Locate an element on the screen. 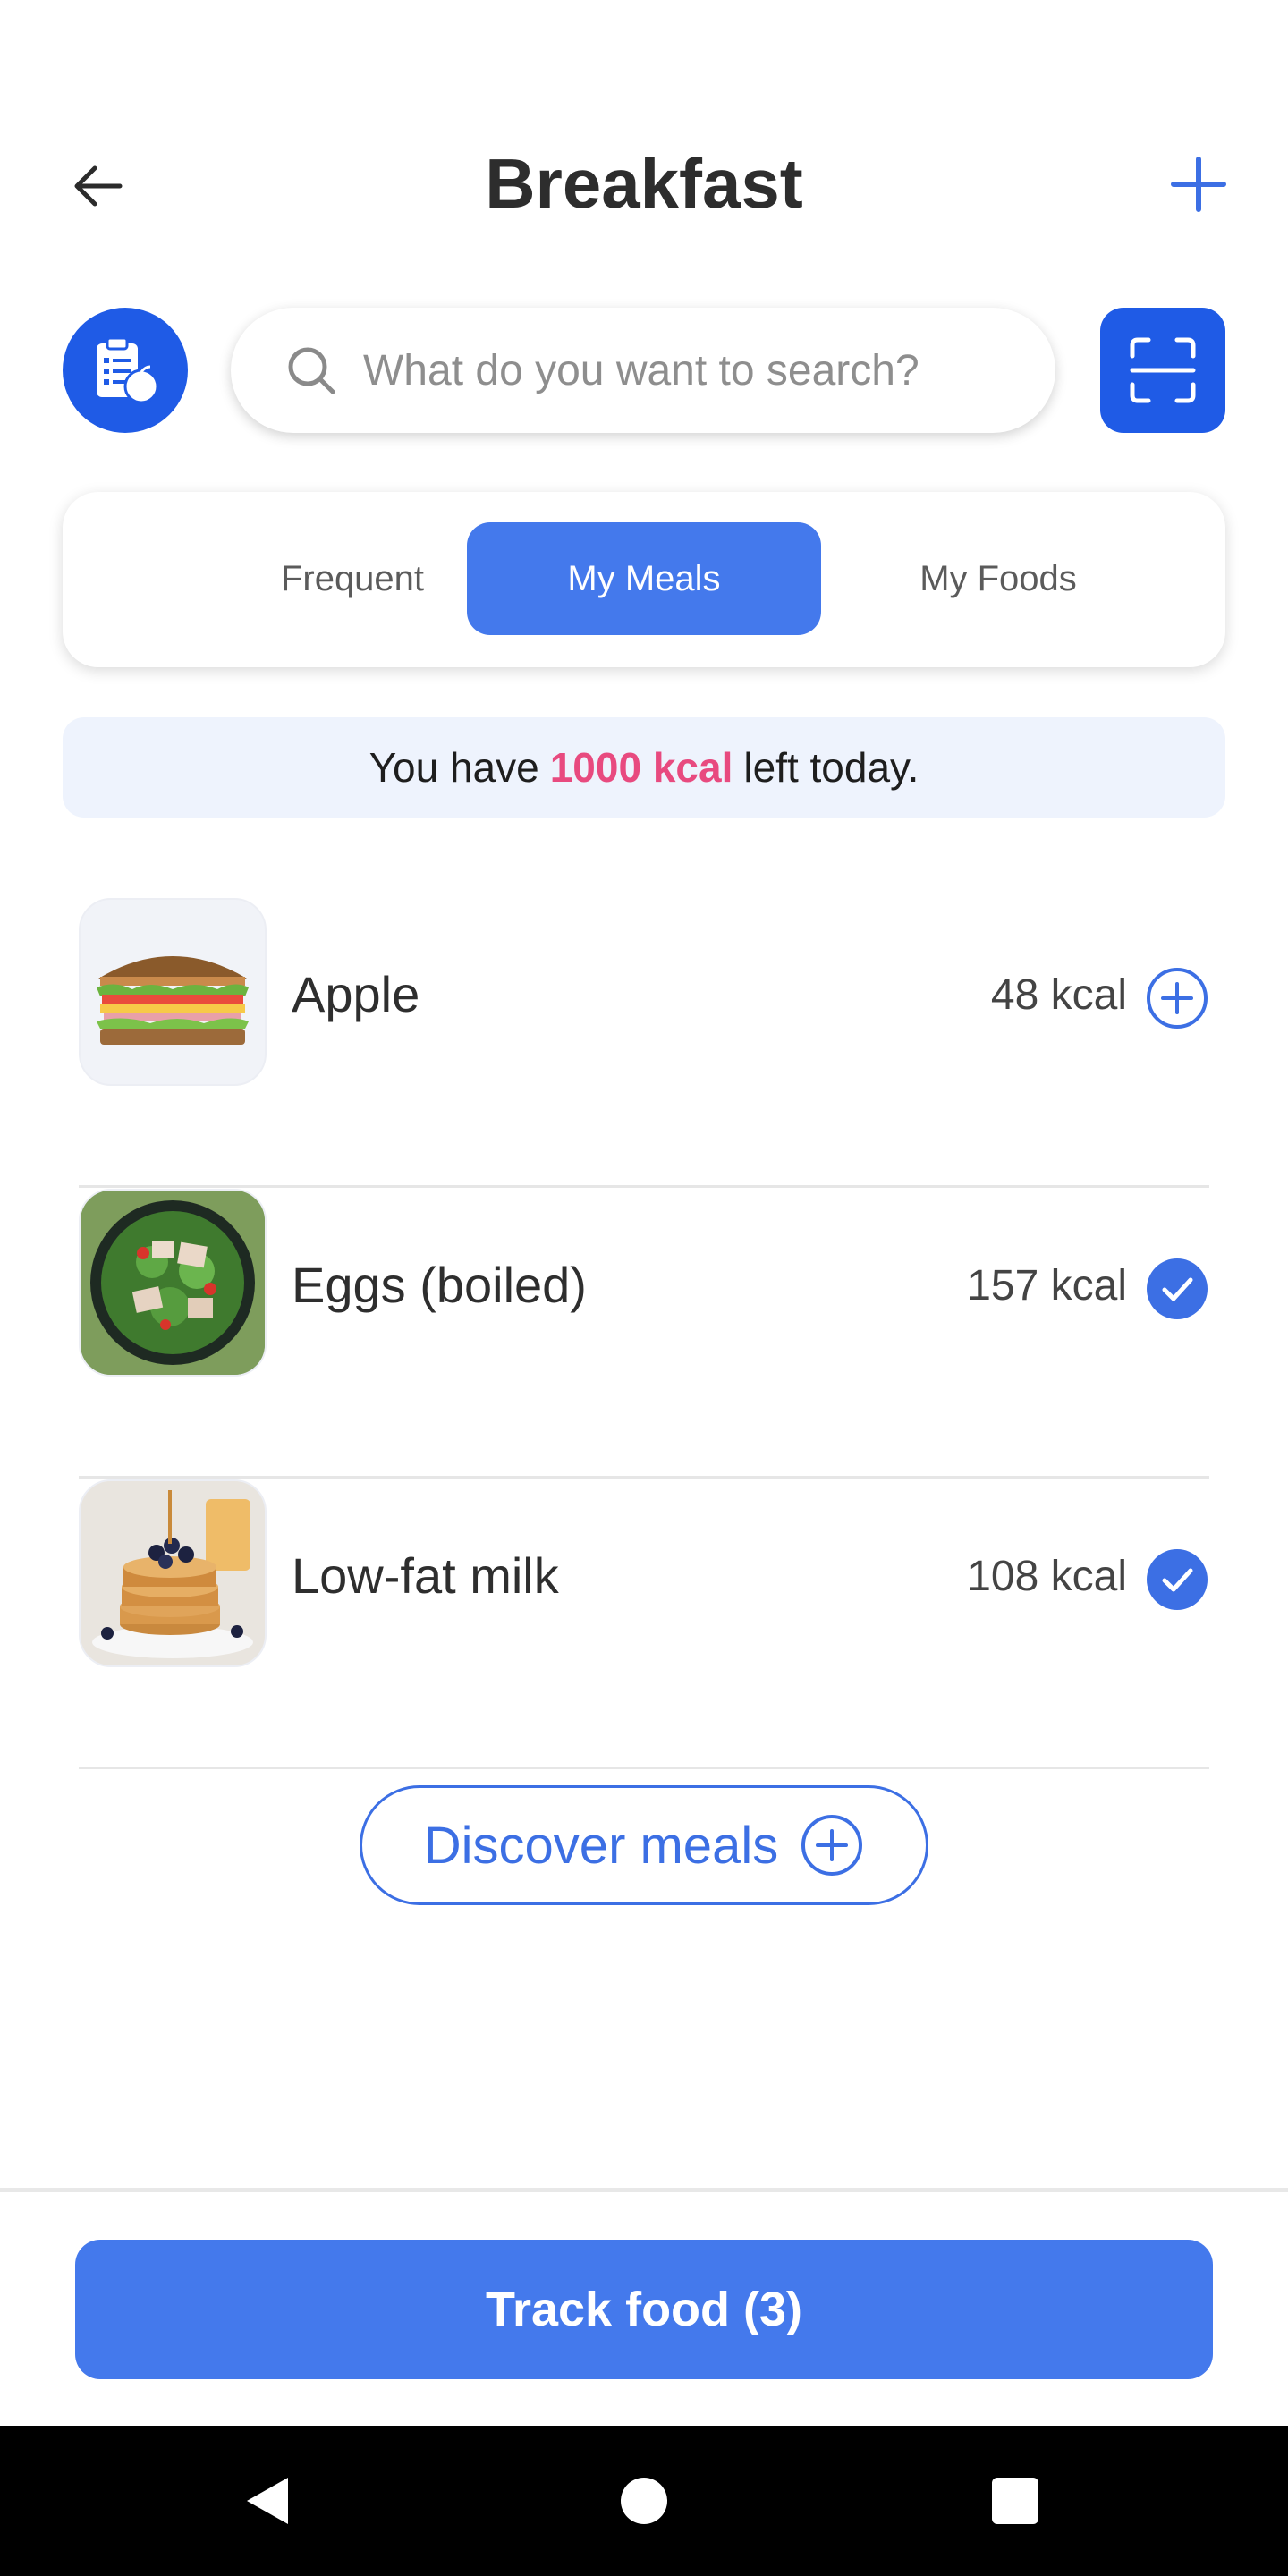 The image size is (1288, 2576). item-kcal: 157 kcal is located at coordinates (1047, 1285).